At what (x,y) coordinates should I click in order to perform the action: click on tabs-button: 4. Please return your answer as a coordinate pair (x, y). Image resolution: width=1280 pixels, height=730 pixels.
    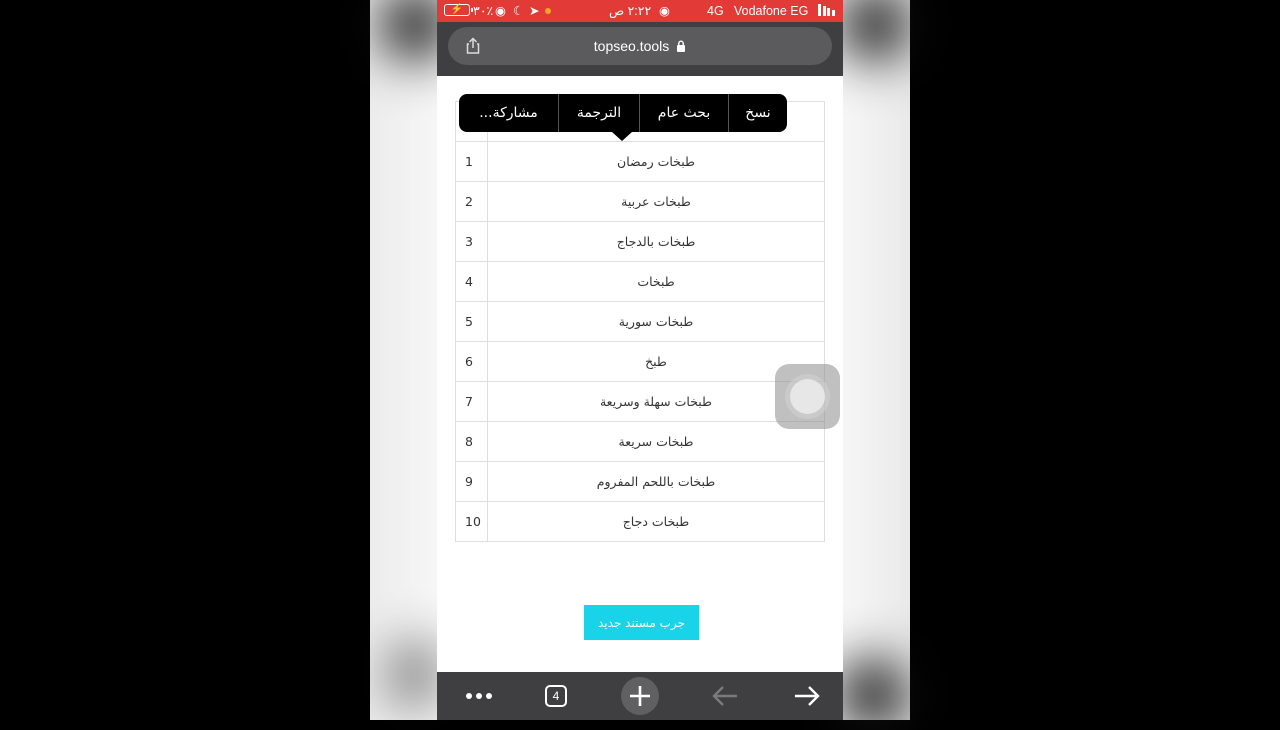
    Looking at the image, I should click on (556, 696).